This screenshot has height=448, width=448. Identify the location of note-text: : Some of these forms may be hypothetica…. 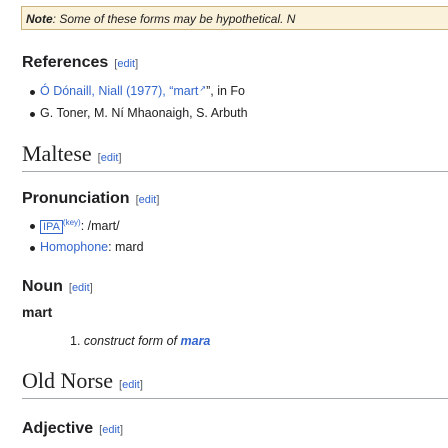
(174, 19).